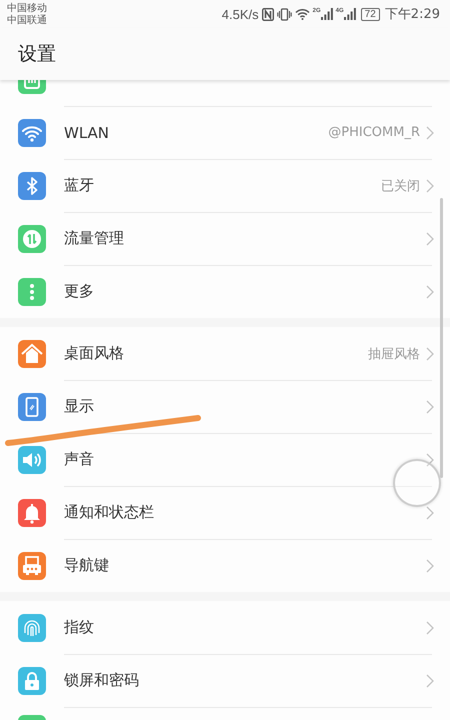 The height and width of the screenshot is (720, 450). What do you see at coordinates (101, 680) in the screenshot?
I see `item-label: 锁屏和密码` at bounding box center [101, 680].